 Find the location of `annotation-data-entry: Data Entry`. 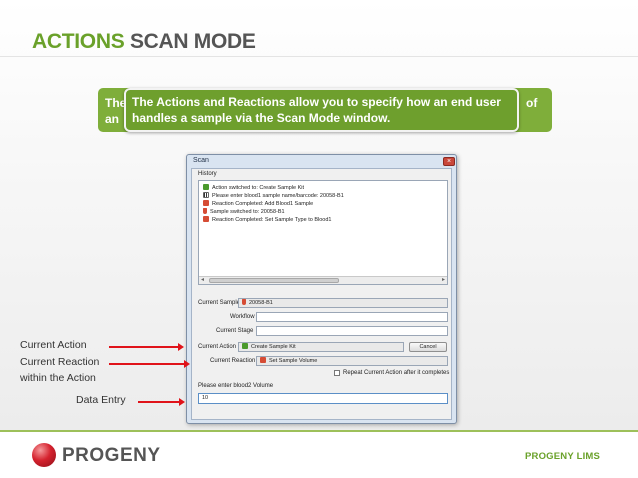

annotation-data-entry: Data Entry is located at coordinates (101, 400).